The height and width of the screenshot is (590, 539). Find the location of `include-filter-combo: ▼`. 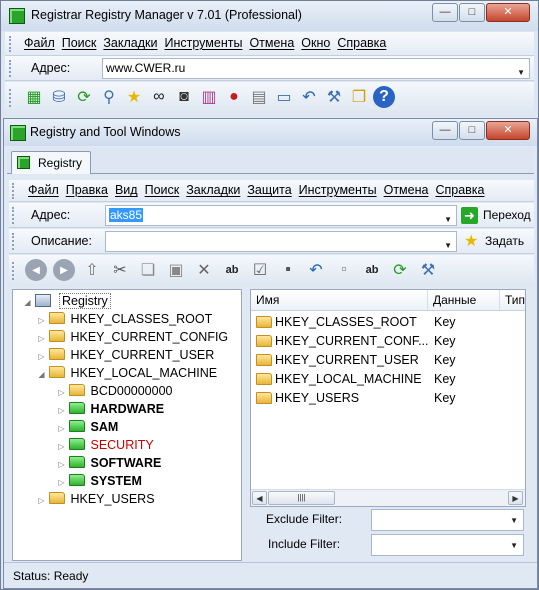

include-filter-combo: ▼ is located at coordinates (447, 545).